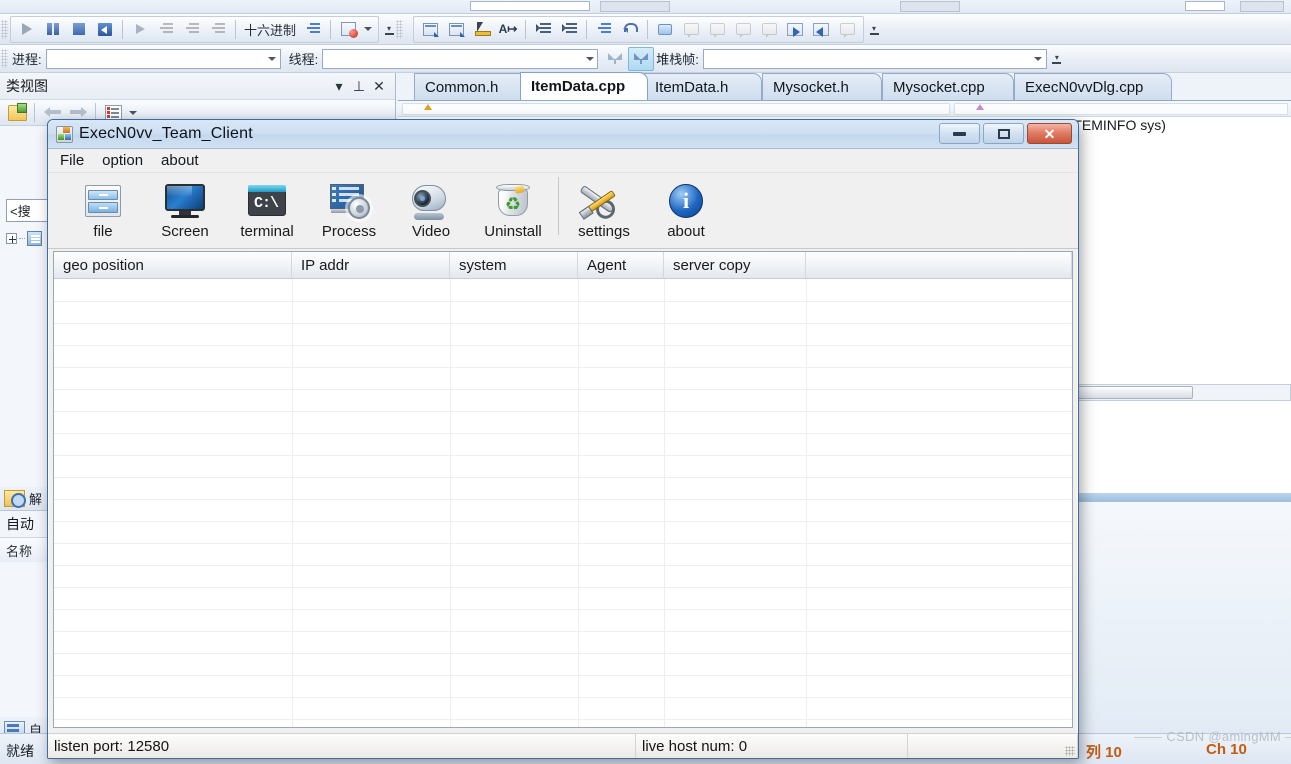 The image size is (1291, 764). What do you see at coordinates (821, 29) in the screenshot?
I see `go-to-declaration-button` at bounding box center [821, 29].